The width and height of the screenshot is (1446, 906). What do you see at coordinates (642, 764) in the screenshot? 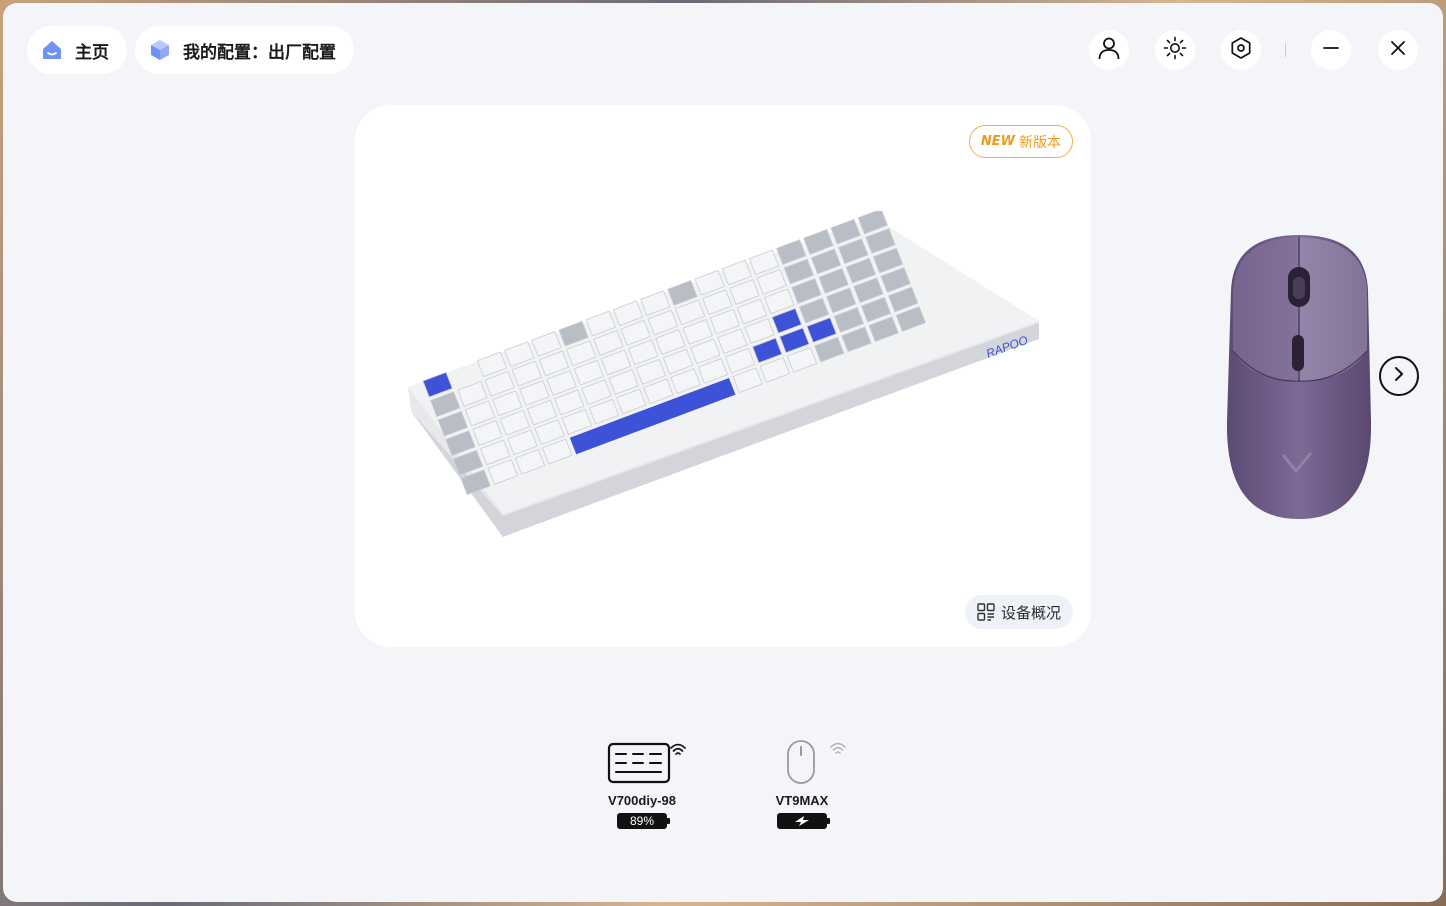
I see `keyboard-icon` at bounding box center [642, 764].